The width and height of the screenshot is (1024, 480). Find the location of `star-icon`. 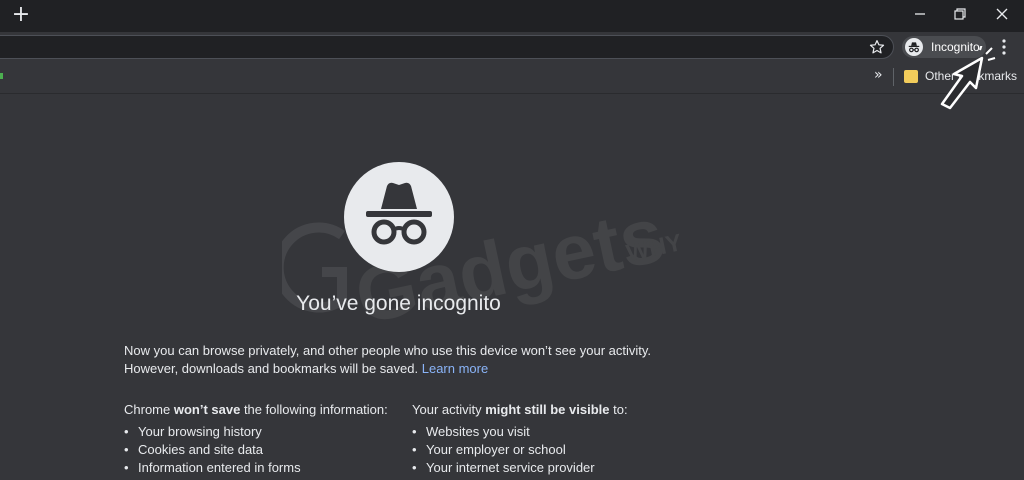

star-icon is located at coordinates (877, 47).